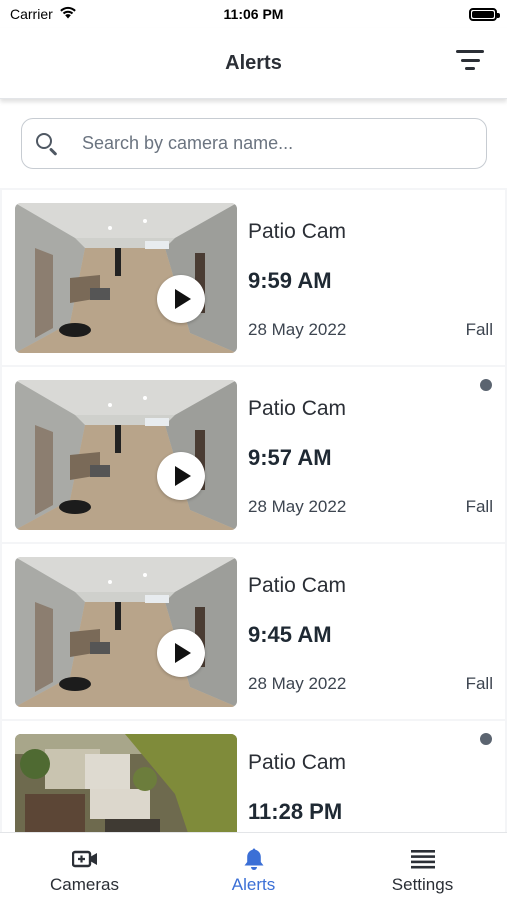 The height and width of the screenshot is (900, 507). I want to click on page-title: Alerts, so click(253, 62).